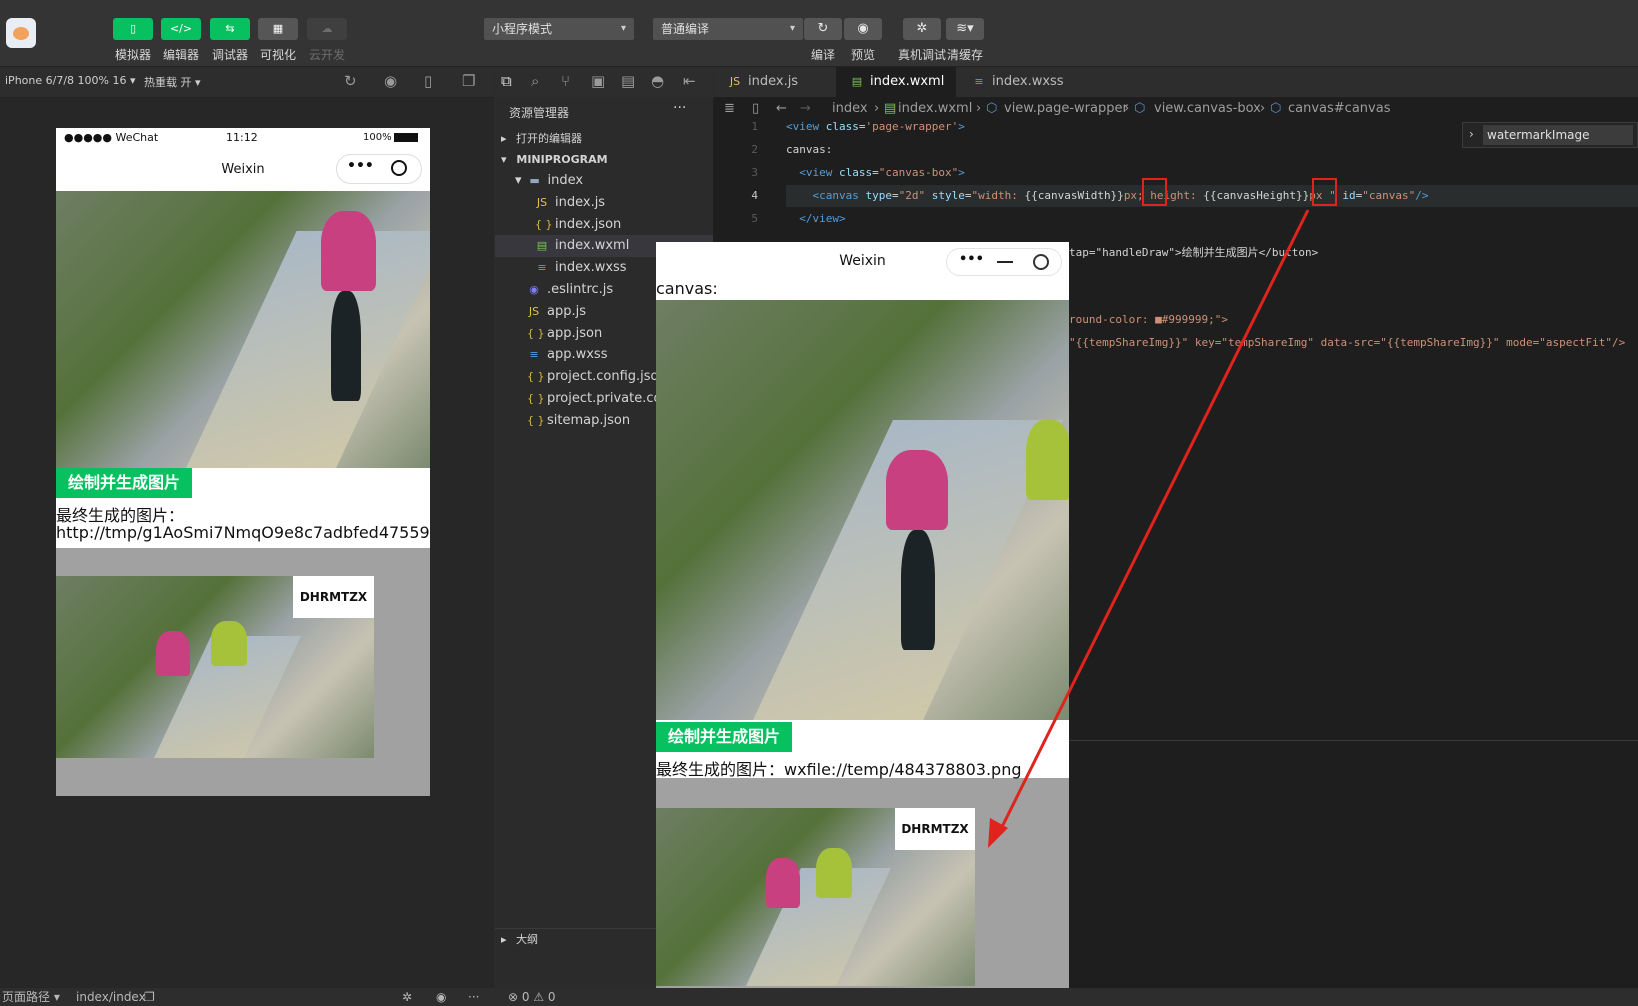 The image size is (1638, 1006). I want to click on layers-icon: ≋▾, so click(965, 29).